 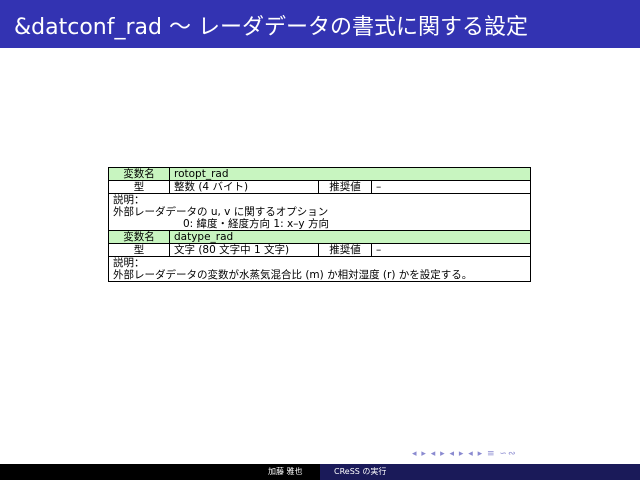 What do you see at coordinates (244, 187) in the screenshot?
I see `type-value: 整数 (4 バイト)` at bounding box center [244, 187].